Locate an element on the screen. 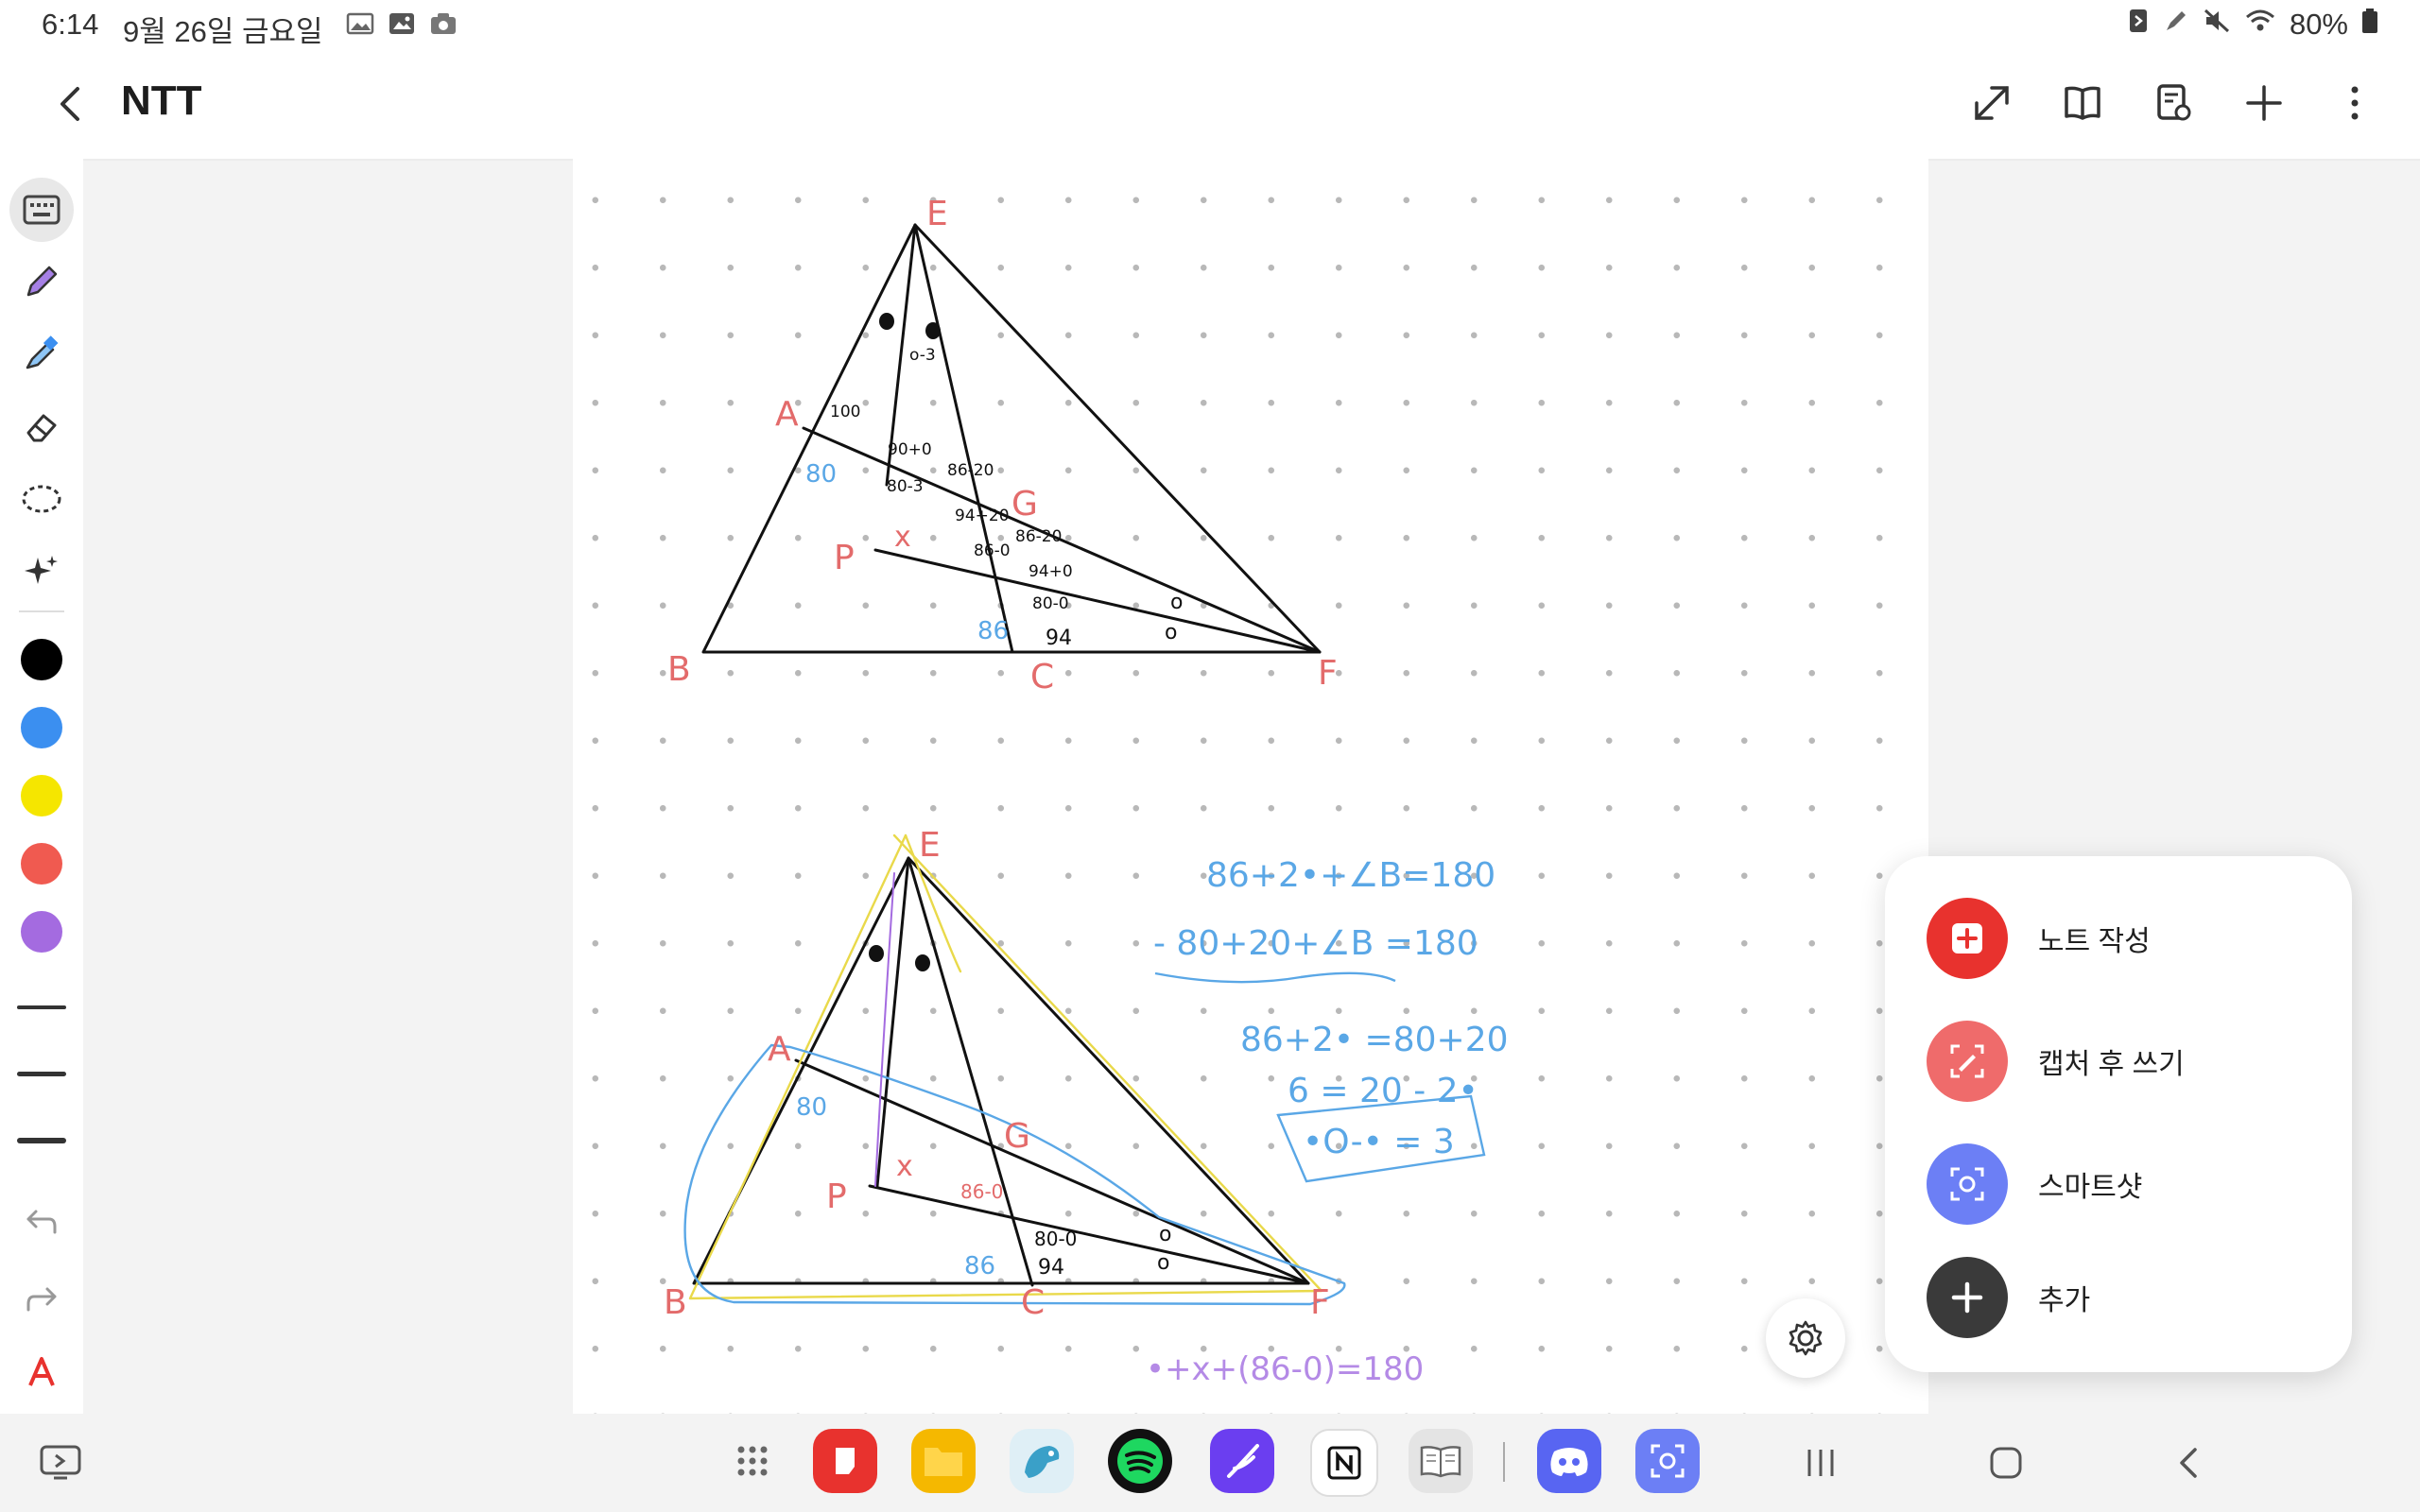 The width and height of the screenshot is (2420, 1512). svg-text: G is located at coordinates (1025, 504).